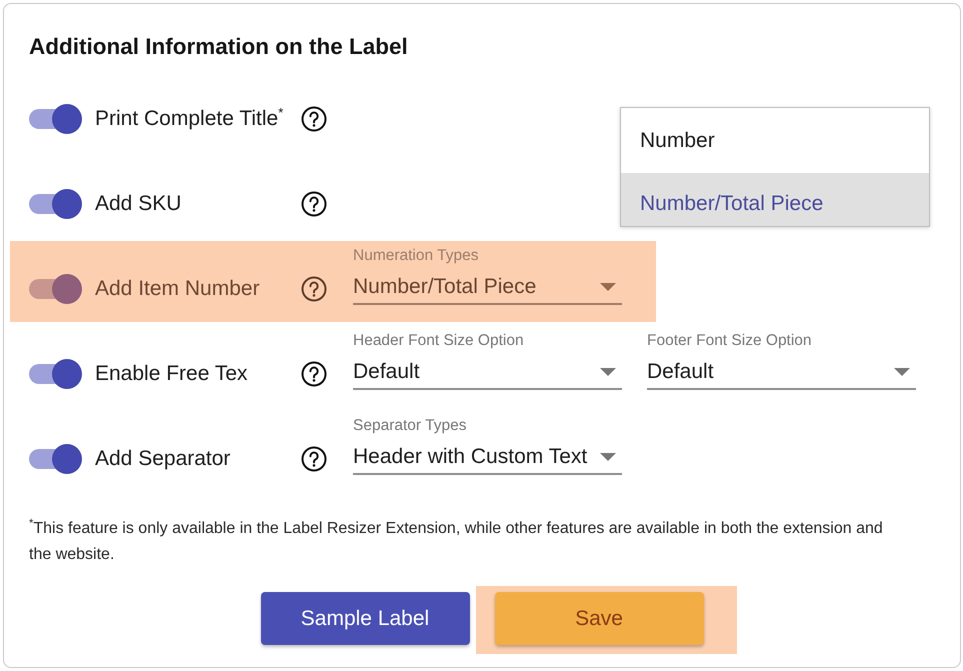 This screenshot has width=963, height=671. Describe the element at coordinates (138, 204) in the screenshot. I see `option-label: Add SKU` at that location.